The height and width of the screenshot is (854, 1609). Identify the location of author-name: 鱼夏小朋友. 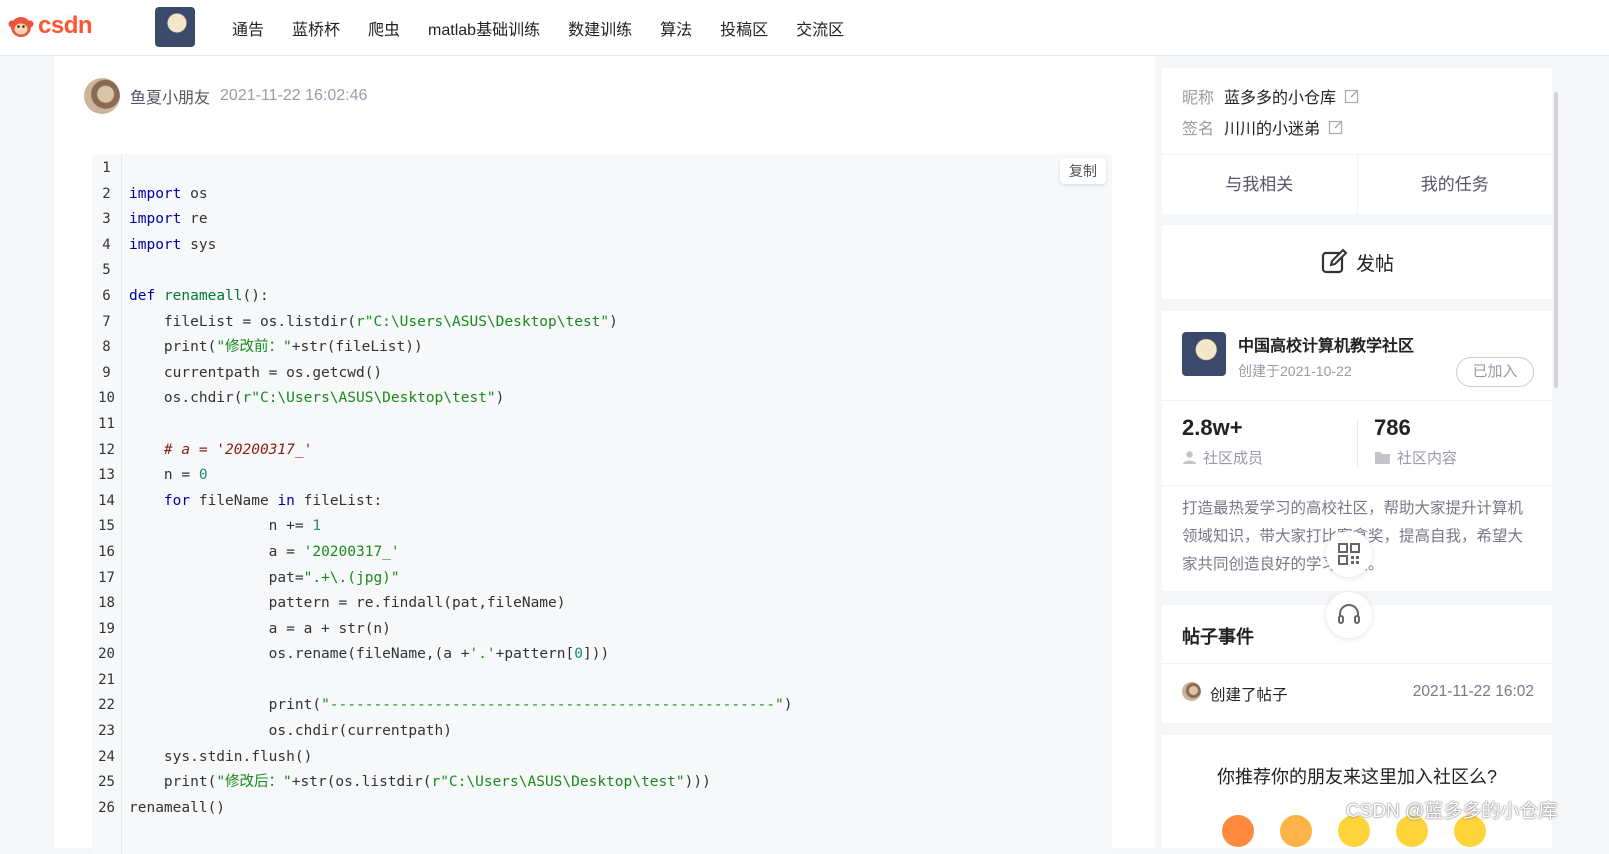
(170, 96).